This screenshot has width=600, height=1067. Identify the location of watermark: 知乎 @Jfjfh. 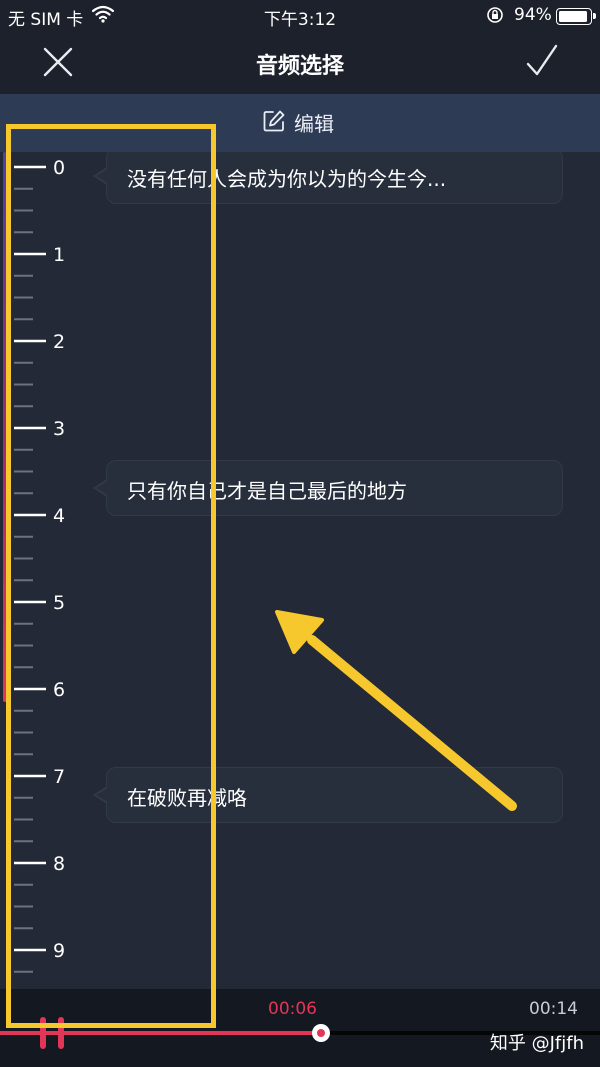
(536, 1043).